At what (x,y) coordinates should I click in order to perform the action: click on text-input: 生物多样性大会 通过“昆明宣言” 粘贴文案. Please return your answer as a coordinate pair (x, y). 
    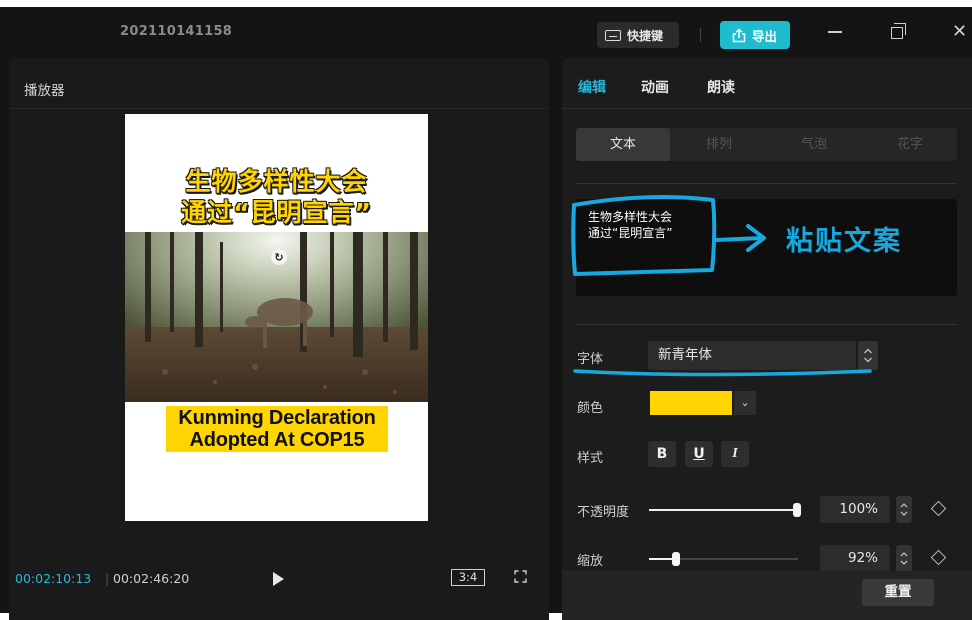
    Looking at the image, I should click on (766, 247).